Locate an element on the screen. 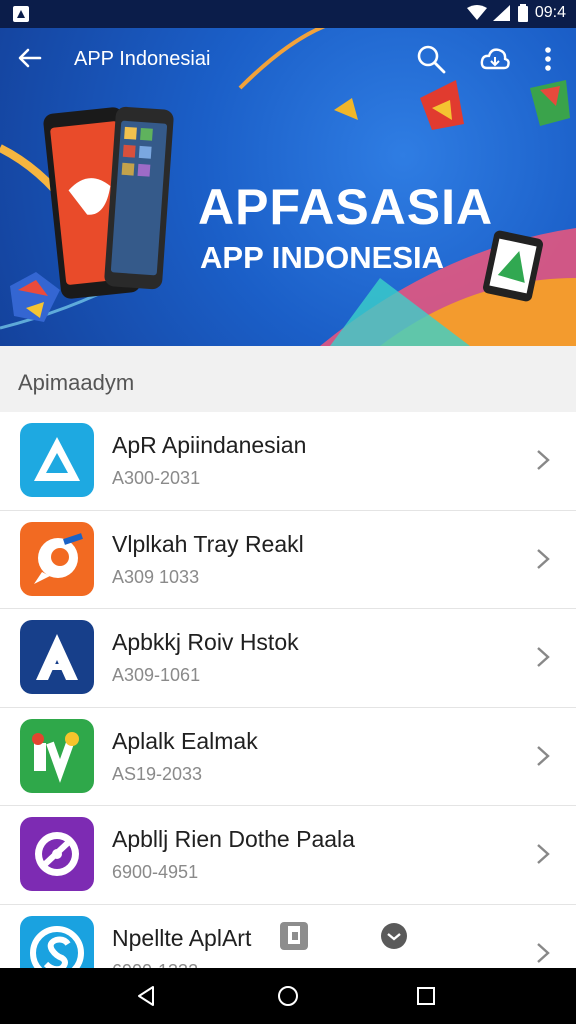 Image resolution: width=576 pixels, height=1024 pixels. app-code: 6900-4951 is located at coordinates (155, 872).